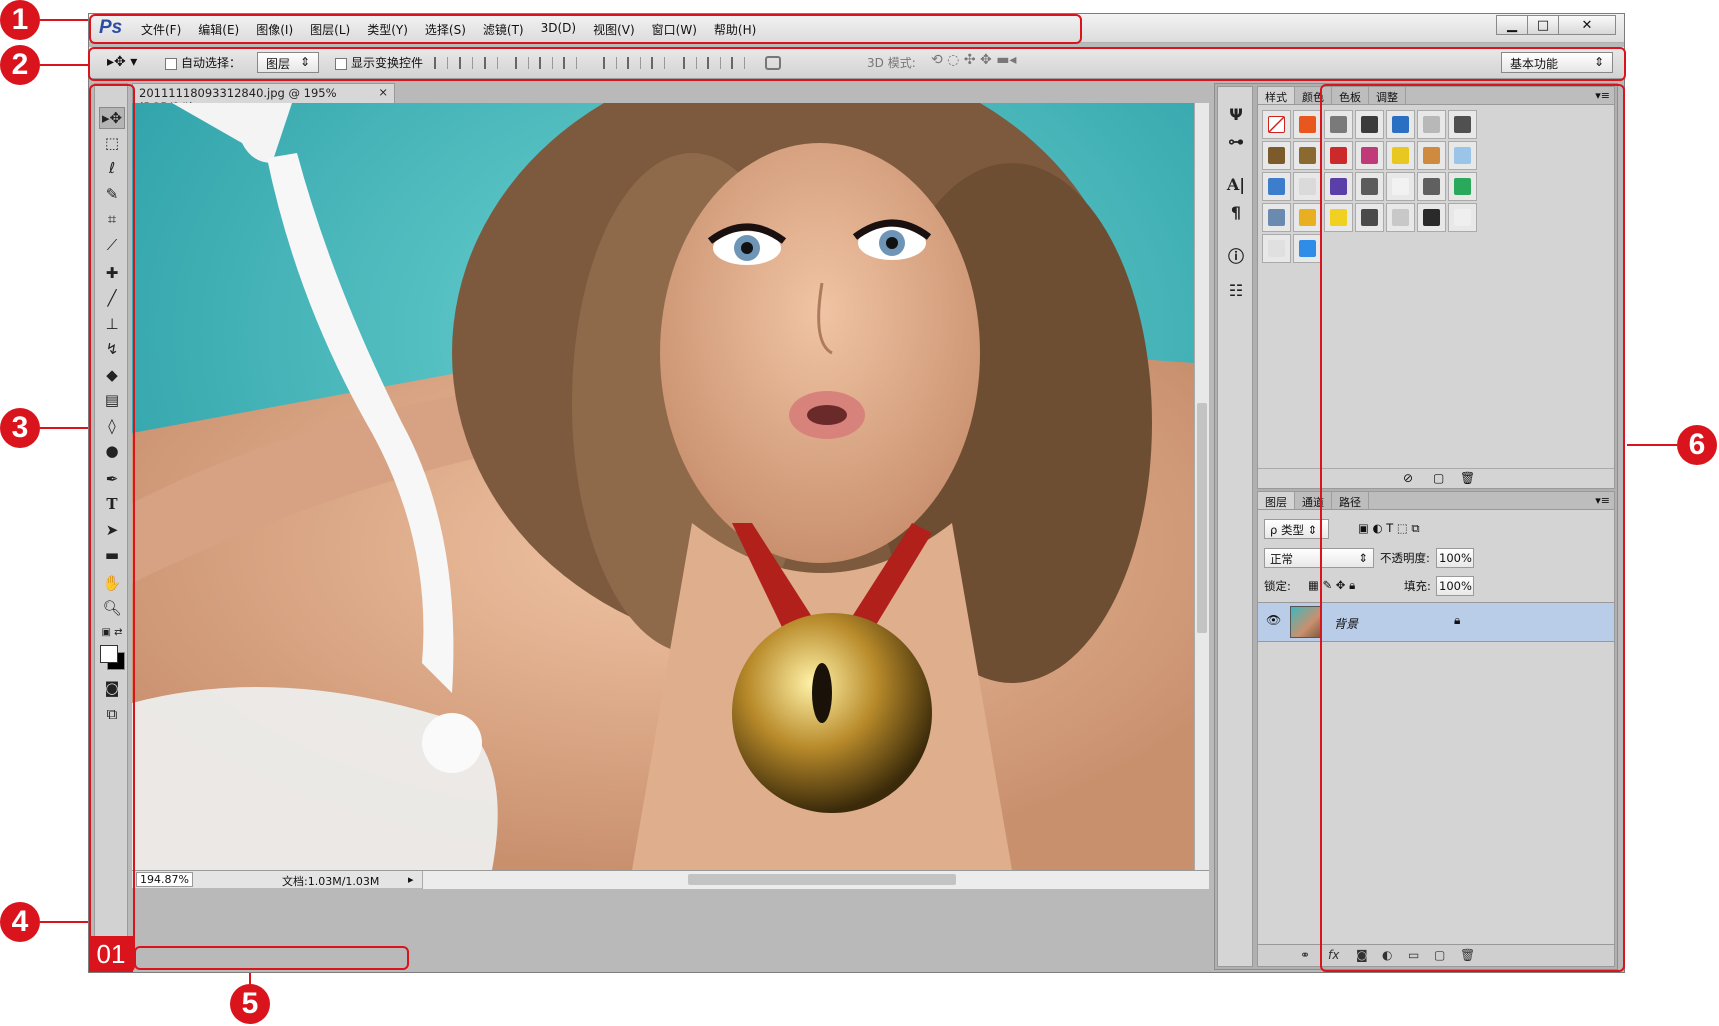 The width and height of the screenshot is (1719, 1026). What do you see at coordinates (1305, 955) in the screenshot?
I see `link-layers-icon: ⚭` at bounding box center [1305, 955].